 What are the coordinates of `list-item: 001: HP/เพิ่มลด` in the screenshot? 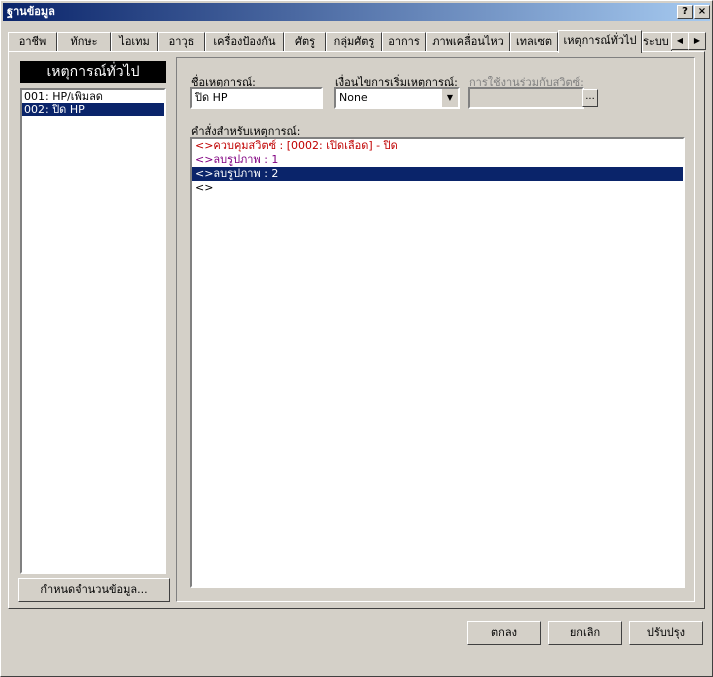 It's located at (93, 96).